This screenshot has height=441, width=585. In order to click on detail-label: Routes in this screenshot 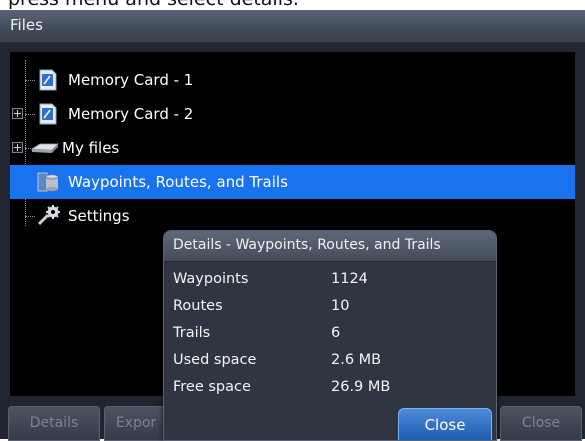, I will do `click(198, 306)`.